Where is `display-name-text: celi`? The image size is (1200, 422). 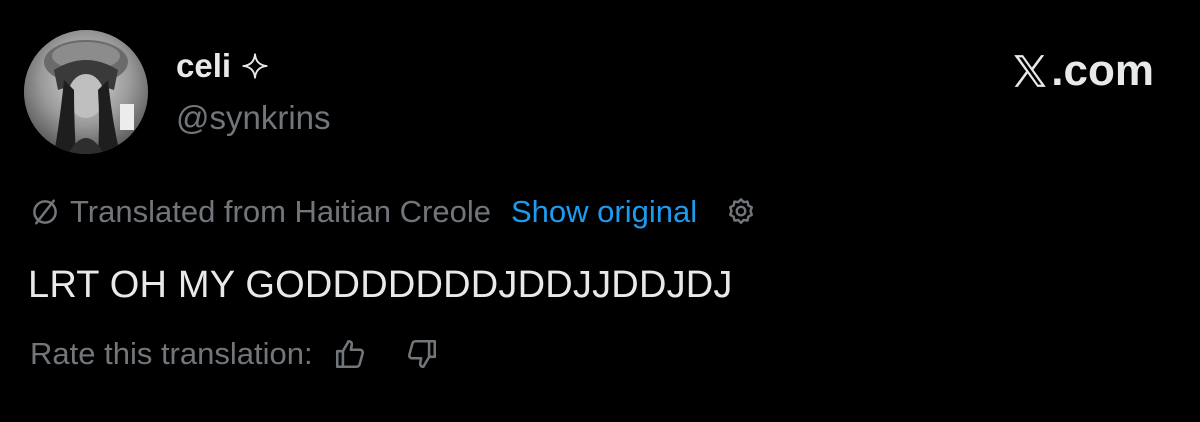
display-name-text: celi is located at coordinates (204, 65).